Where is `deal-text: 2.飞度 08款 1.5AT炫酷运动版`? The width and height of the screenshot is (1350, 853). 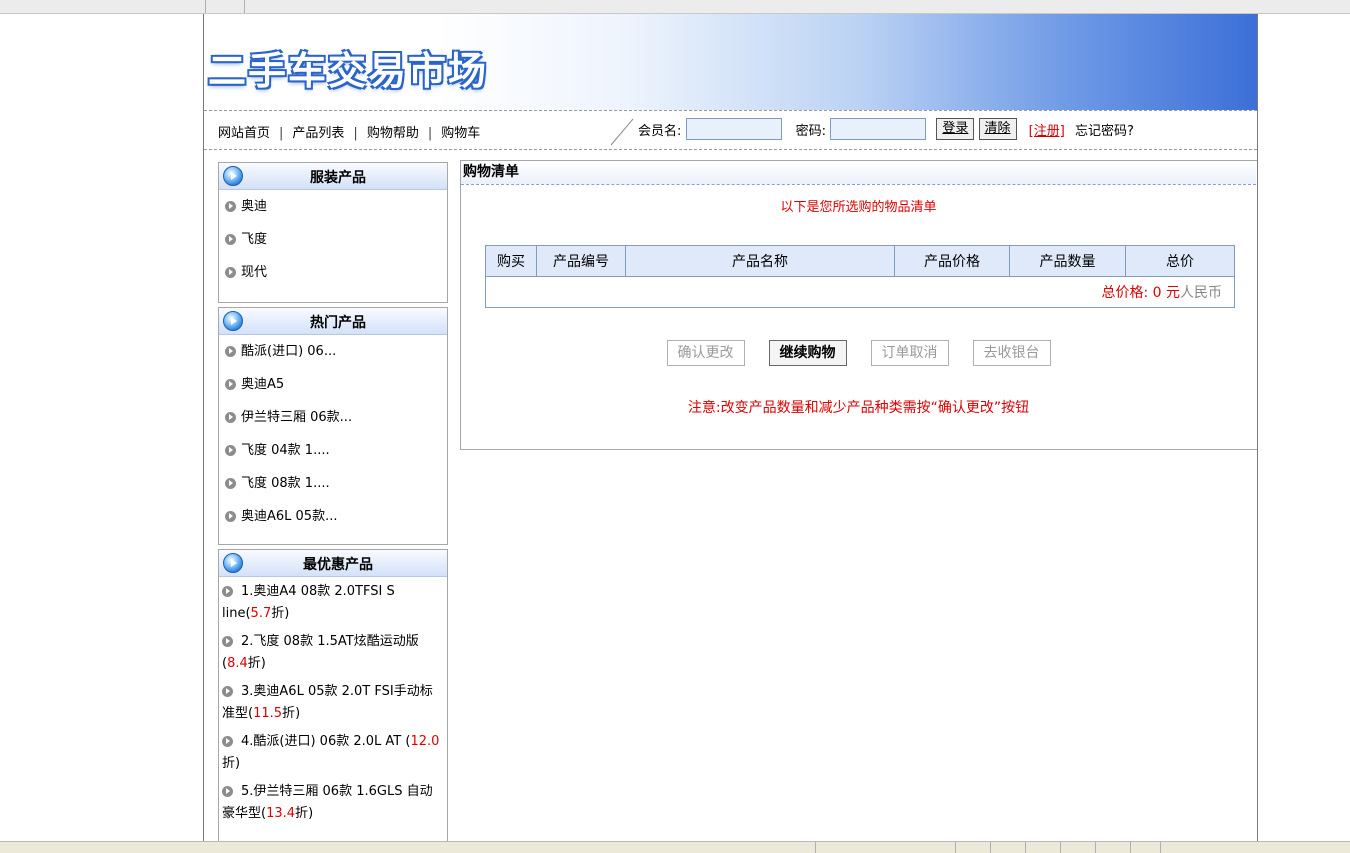 deal-text: 2.飞度 08款 1.5AT炫酷运动版 is located at coordinates (330, 641).